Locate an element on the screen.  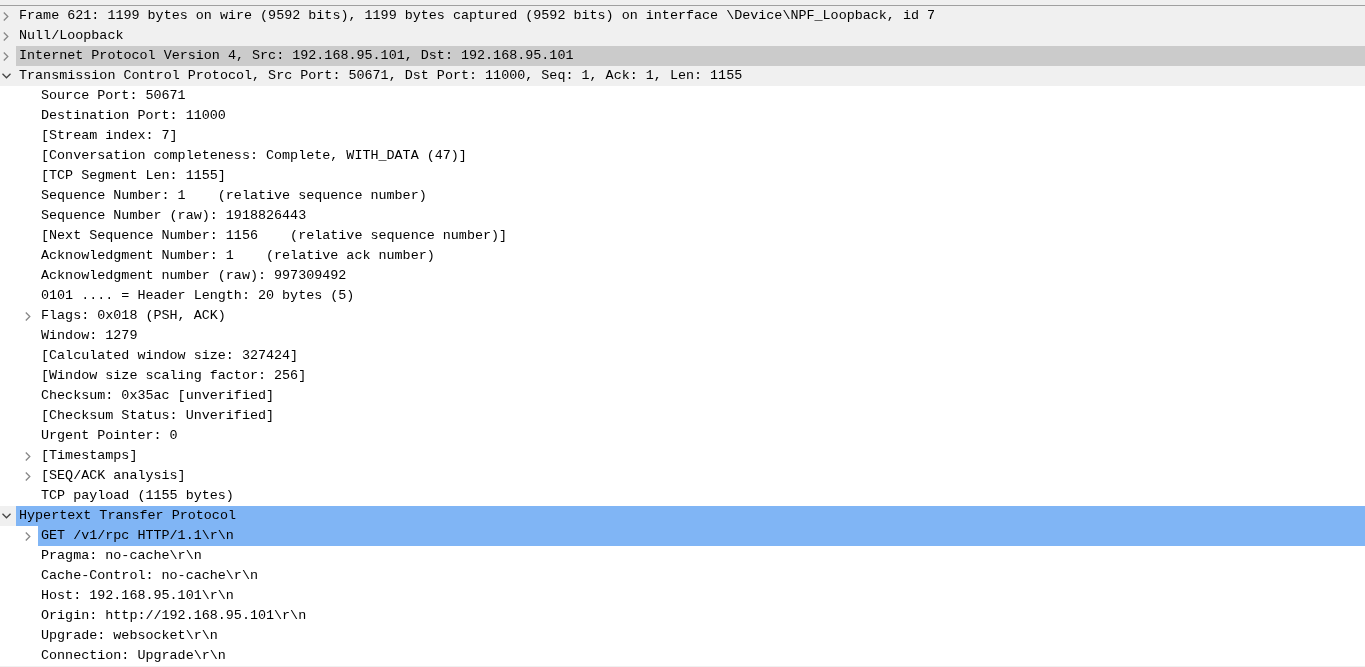
tree-item: Null/Loopback is located at coordinates (690, 36).